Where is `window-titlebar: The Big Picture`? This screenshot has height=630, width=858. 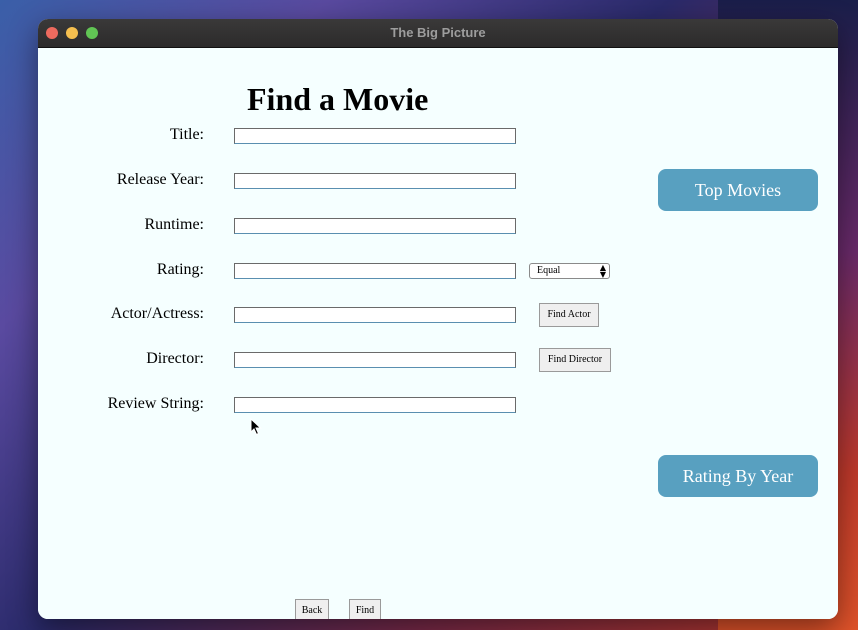 window-titlebar: The Big Picture is located at coordinates (438, 33).